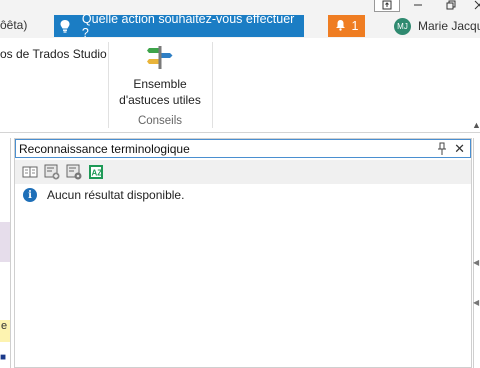 The image size is (480, 368). I want to click on ribbon-partial-label: os de Trados Studio, so click(53, 54).